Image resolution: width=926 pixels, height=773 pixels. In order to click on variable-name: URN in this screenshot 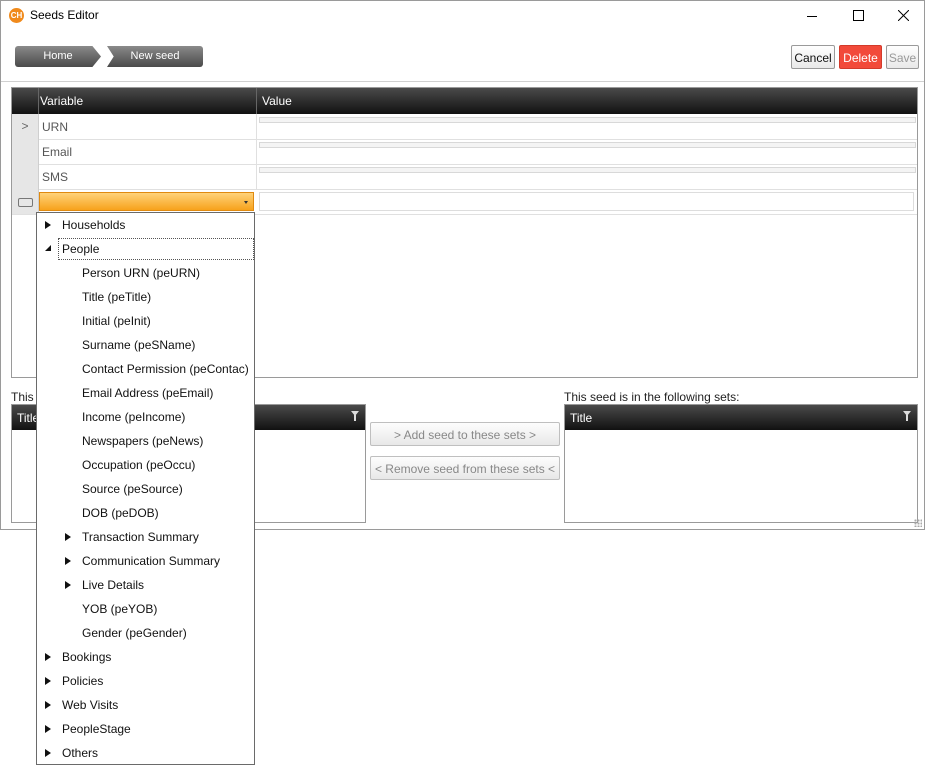, I will do `click(55, 127)`.